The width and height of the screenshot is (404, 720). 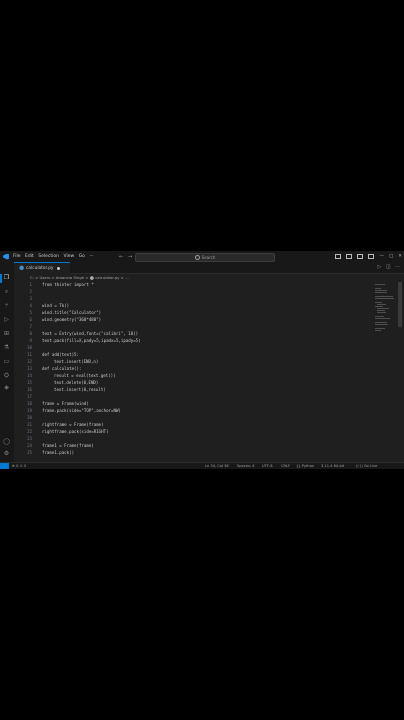 What do you see at coordinates (1, 278) in the screenshot?
I see `active-indicator` at bounding box center [1, 278].